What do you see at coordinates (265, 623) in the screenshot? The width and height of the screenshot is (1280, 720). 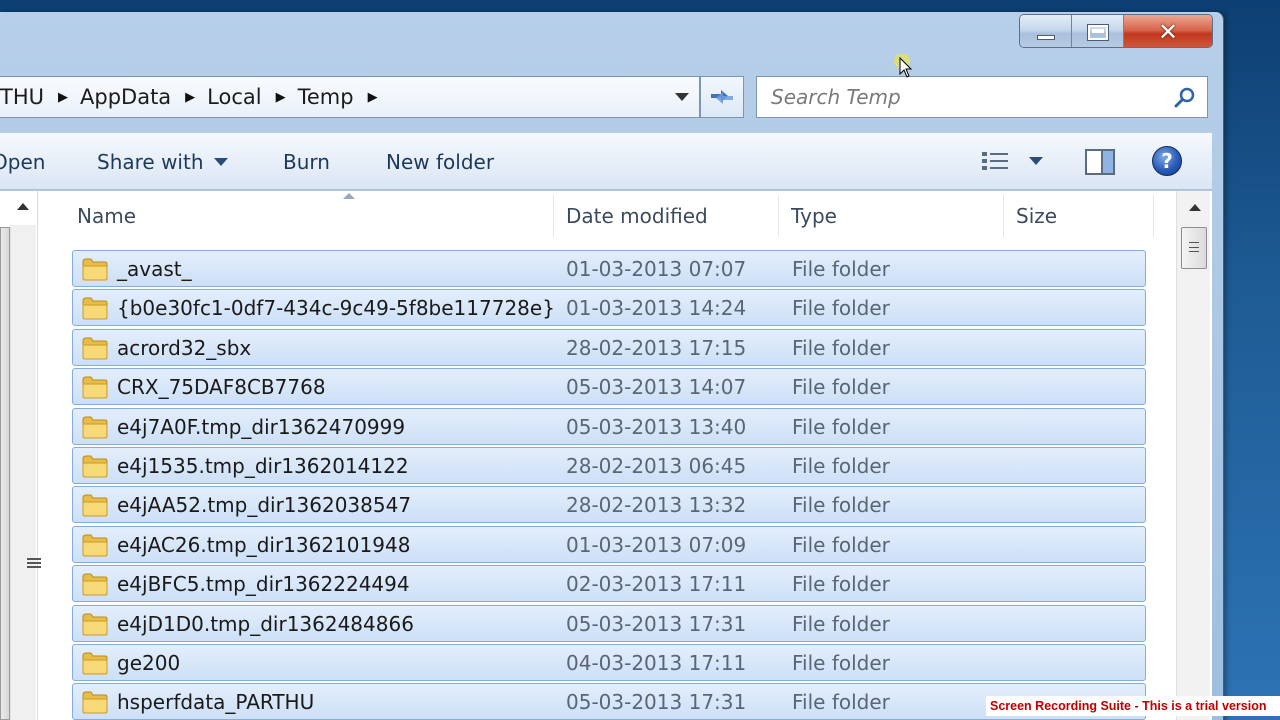 I see `file-name: e4jD1D0.tmp_dir1362484866` at bounding box center [265, 623].